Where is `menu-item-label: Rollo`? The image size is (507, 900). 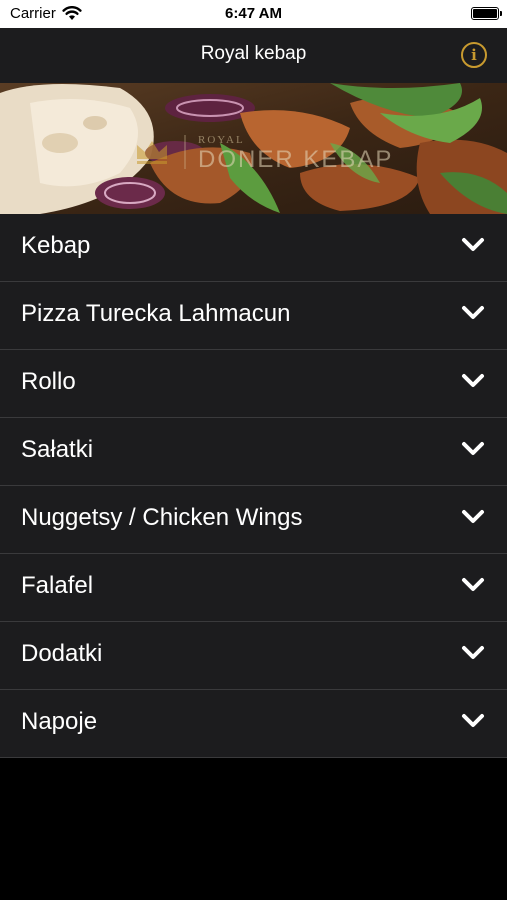
menu-item-label: Rollo is located at coordinates (48, 381).